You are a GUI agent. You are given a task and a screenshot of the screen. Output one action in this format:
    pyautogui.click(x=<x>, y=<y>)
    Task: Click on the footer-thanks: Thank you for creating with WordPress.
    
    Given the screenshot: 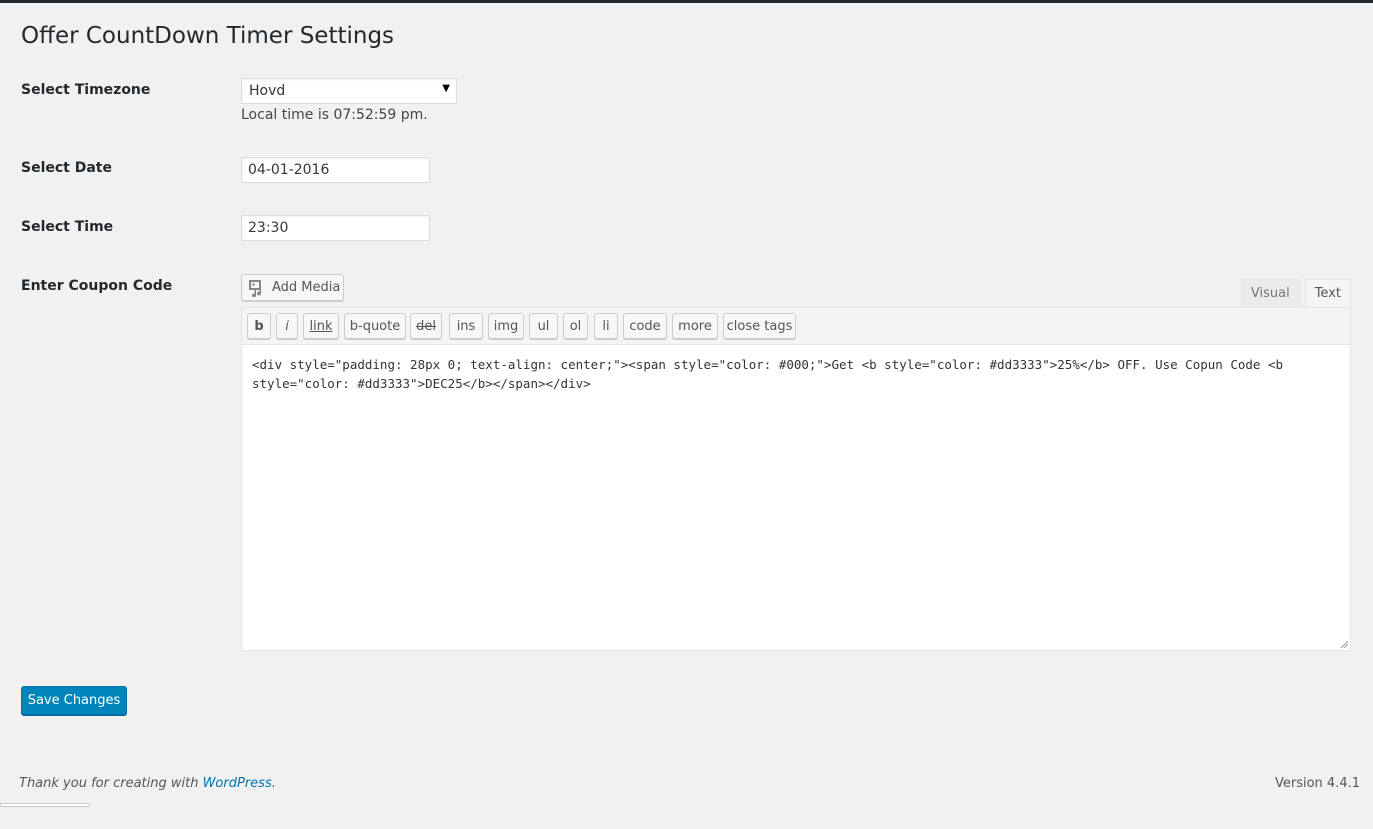 What is the action you would take?
    pyautogui.click(x=147, y=783)
    